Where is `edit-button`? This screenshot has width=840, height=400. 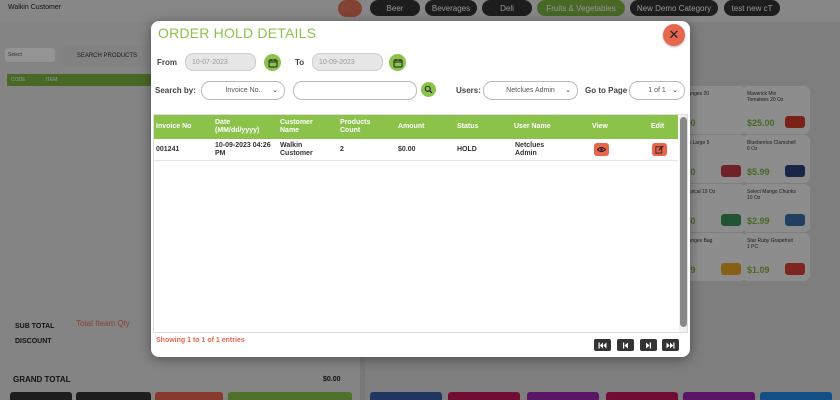 edit-button is located at coordinates (659, 149).